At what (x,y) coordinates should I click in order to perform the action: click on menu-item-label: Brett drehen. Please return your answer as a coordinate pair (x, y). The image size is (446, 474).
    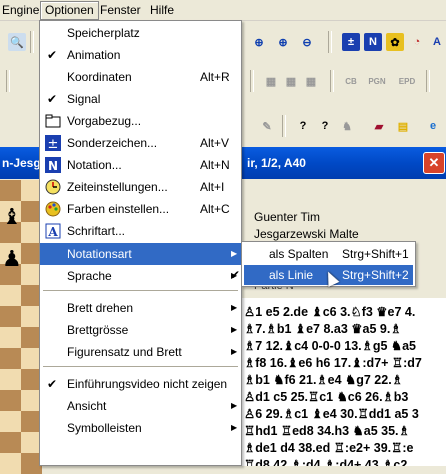
    Looking at the image, I should click on (100, 308).